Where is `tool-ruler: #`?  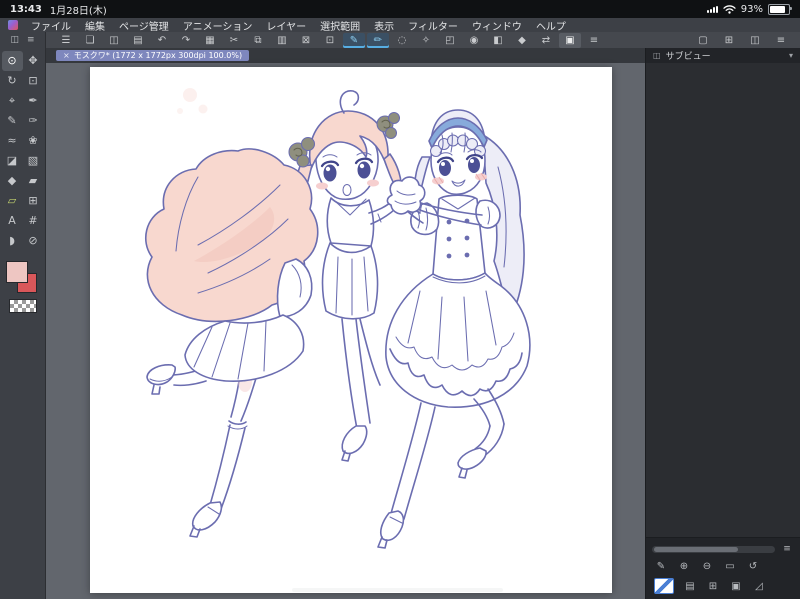 tool-ruler: # is located at coordinates (33, 221).